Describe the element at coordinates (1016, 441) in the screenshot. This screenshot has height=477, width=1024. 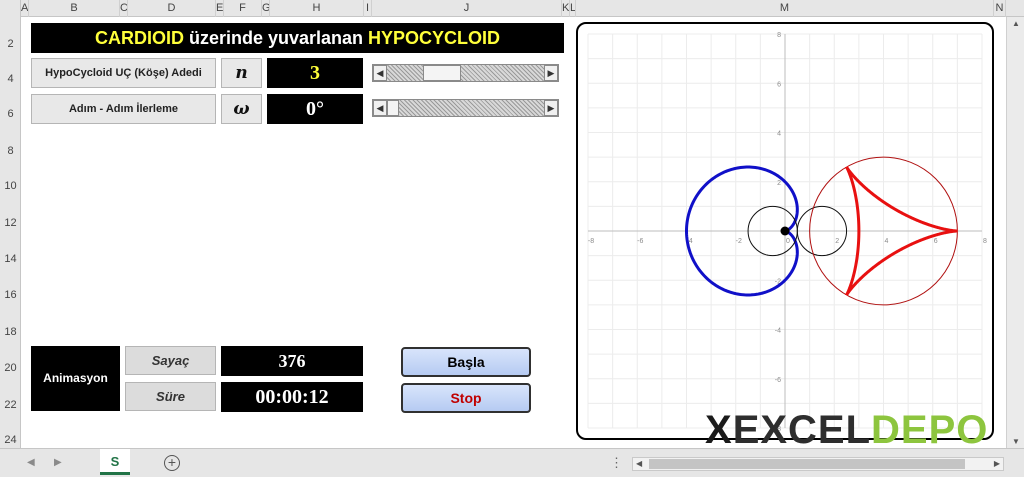
I see `triangle-down-icon: ▼` at that location.